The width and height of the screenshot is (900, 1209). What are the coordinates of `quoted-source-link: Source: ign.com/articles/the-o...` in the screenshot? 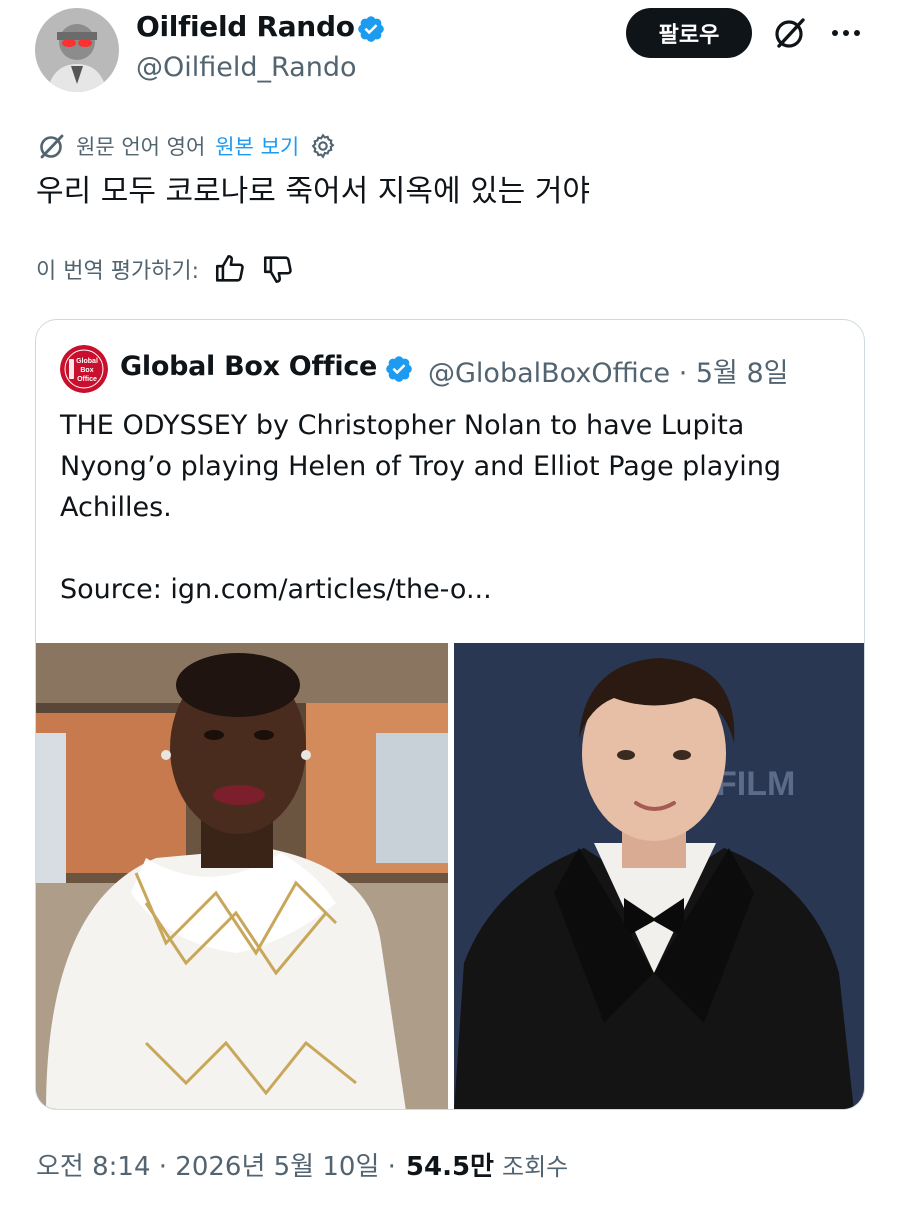 It's located at (276, 589).